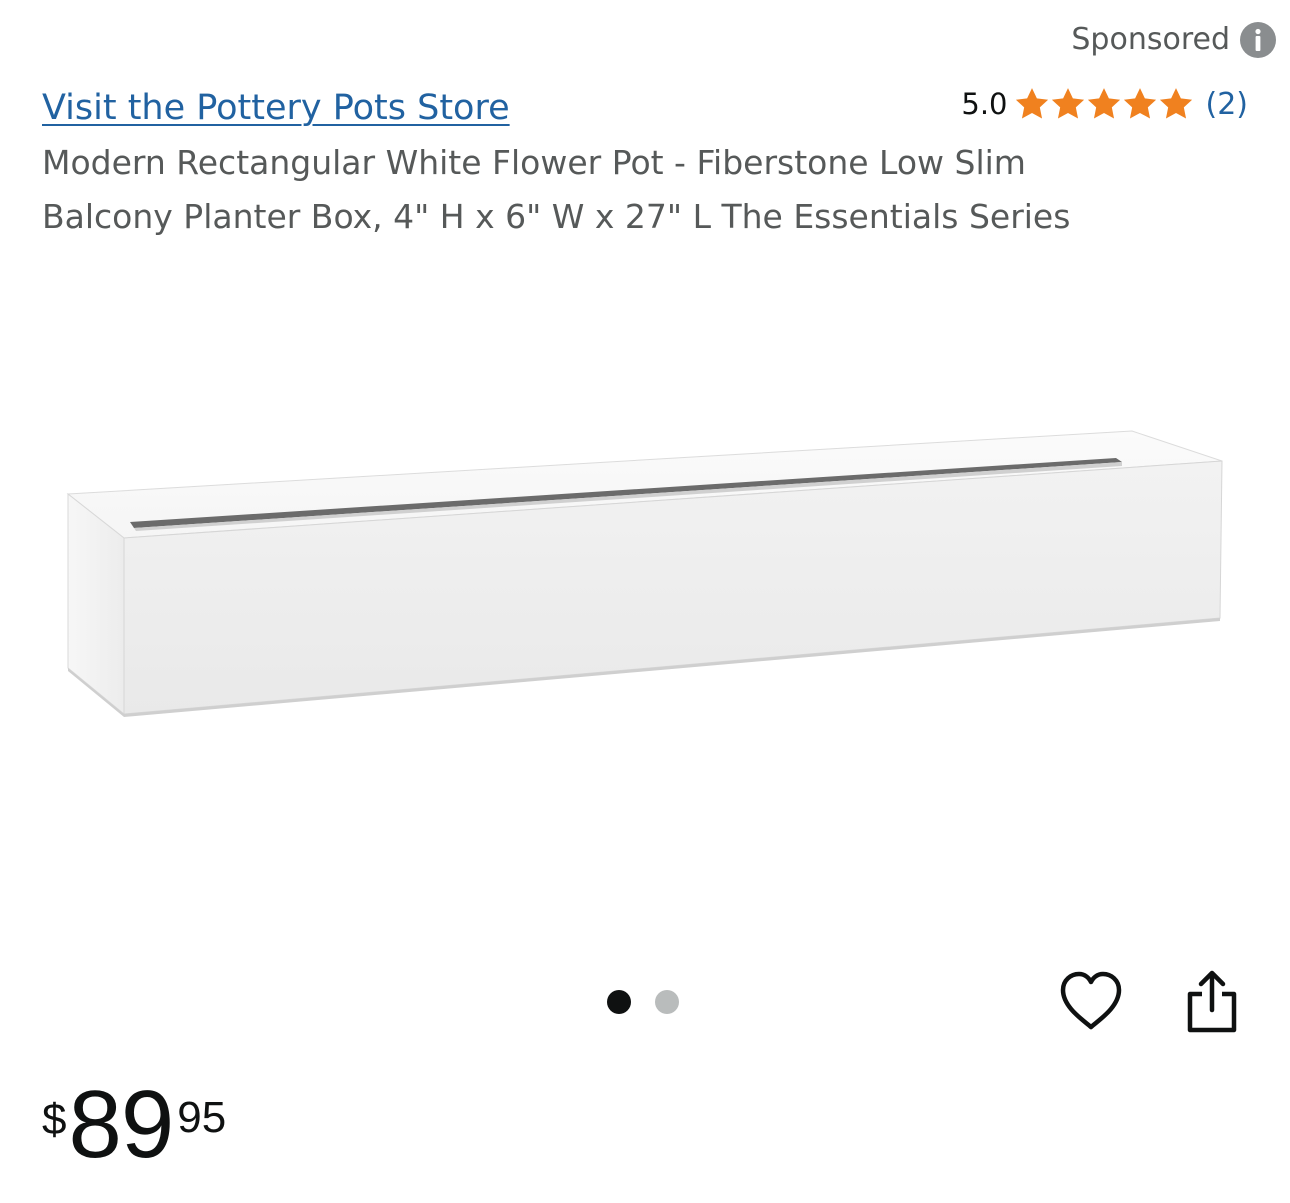  I want to click on star-rating, so click(1104, 104).